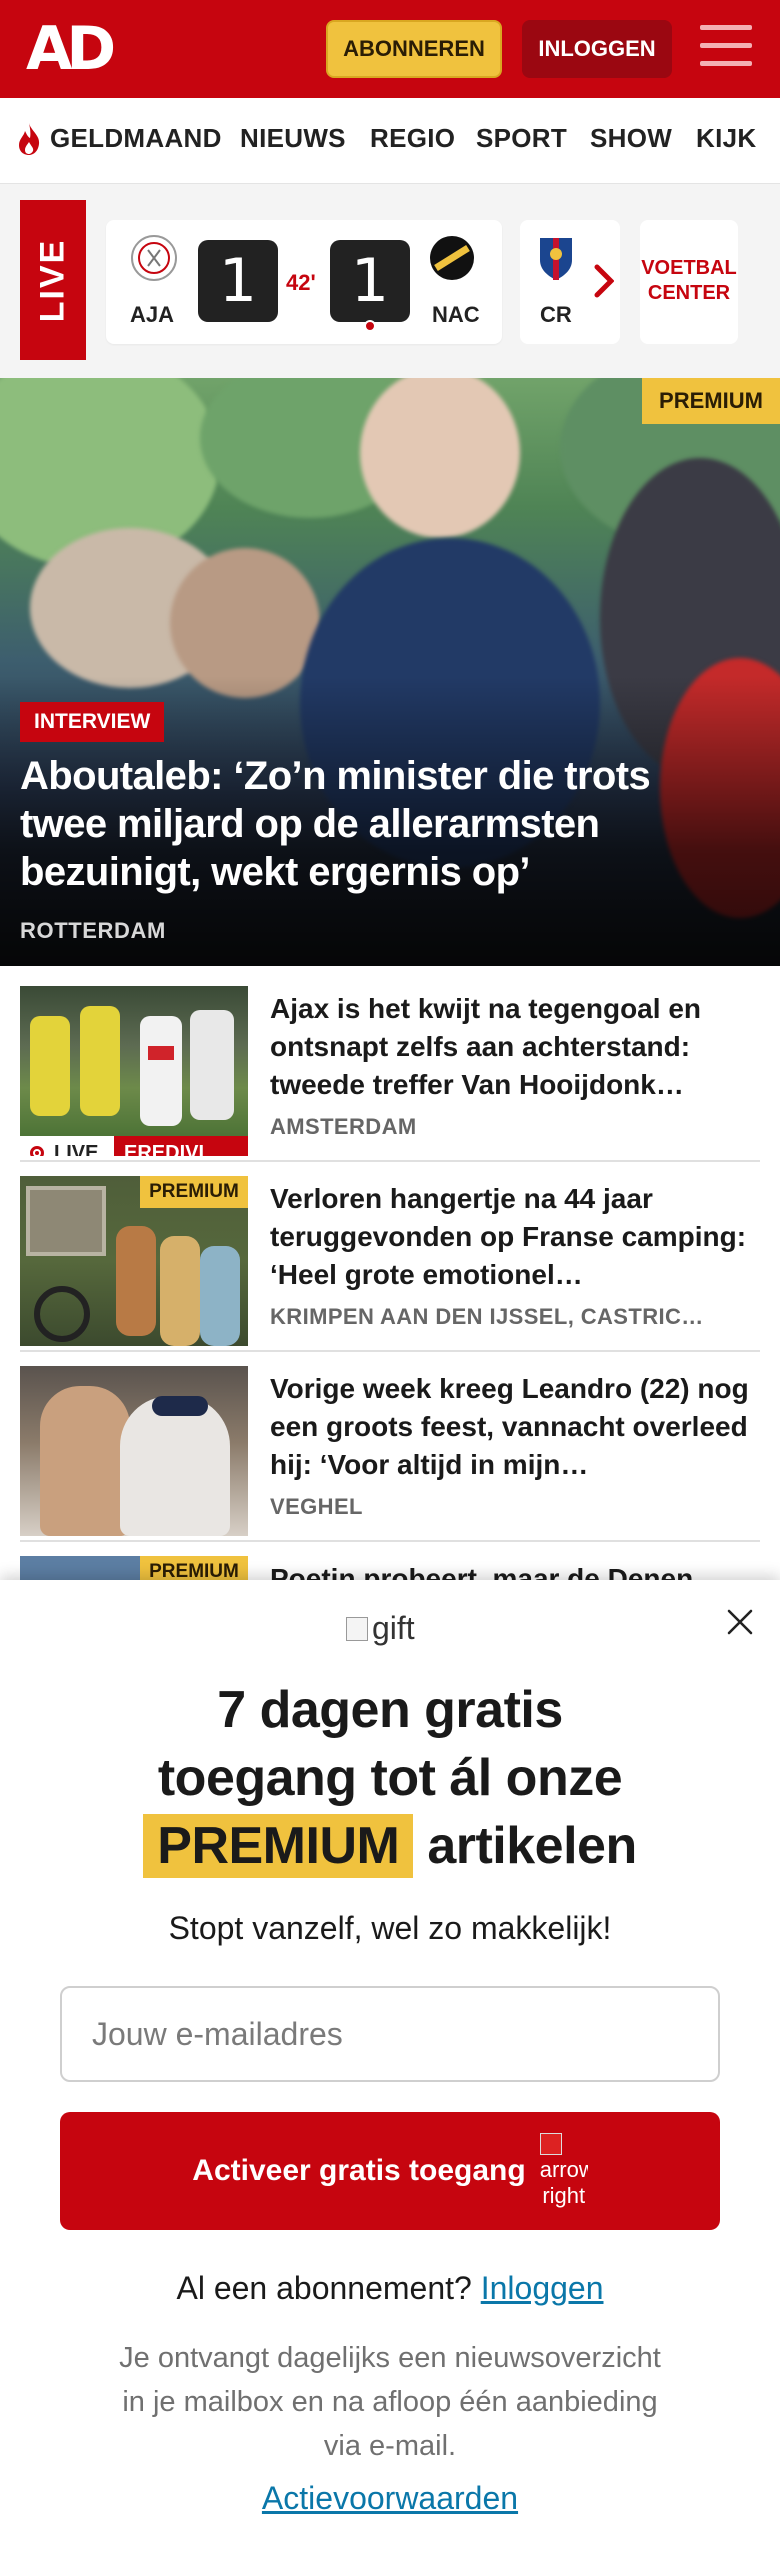 The height and width of the screenshot is (2560, 780). I want to click on menu-icon, so click(726, 48).